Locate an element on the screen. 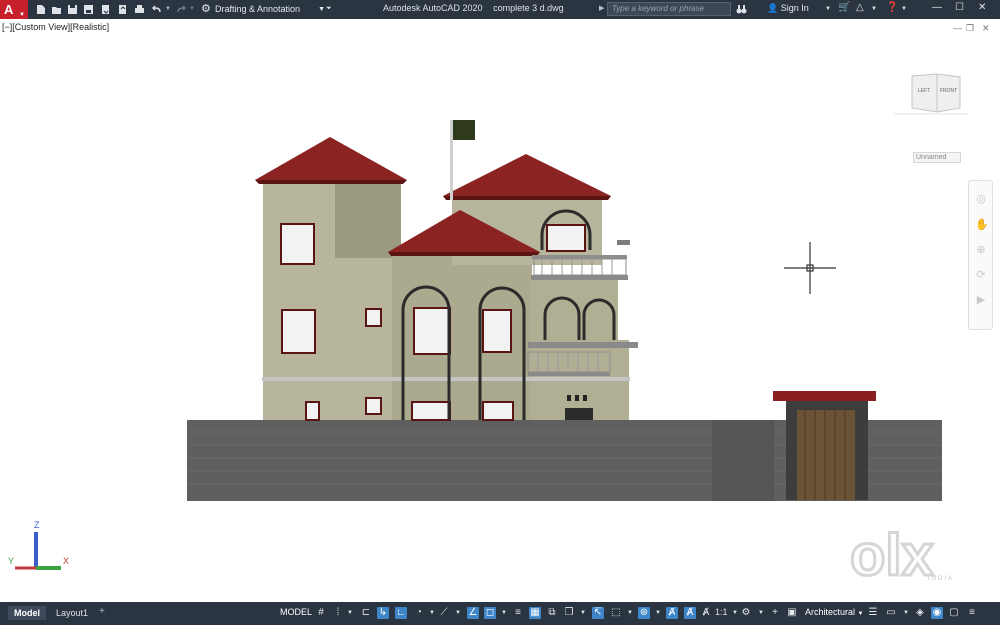  selection-cycling-icon: ⧉ is located at coordinates (552, 613).